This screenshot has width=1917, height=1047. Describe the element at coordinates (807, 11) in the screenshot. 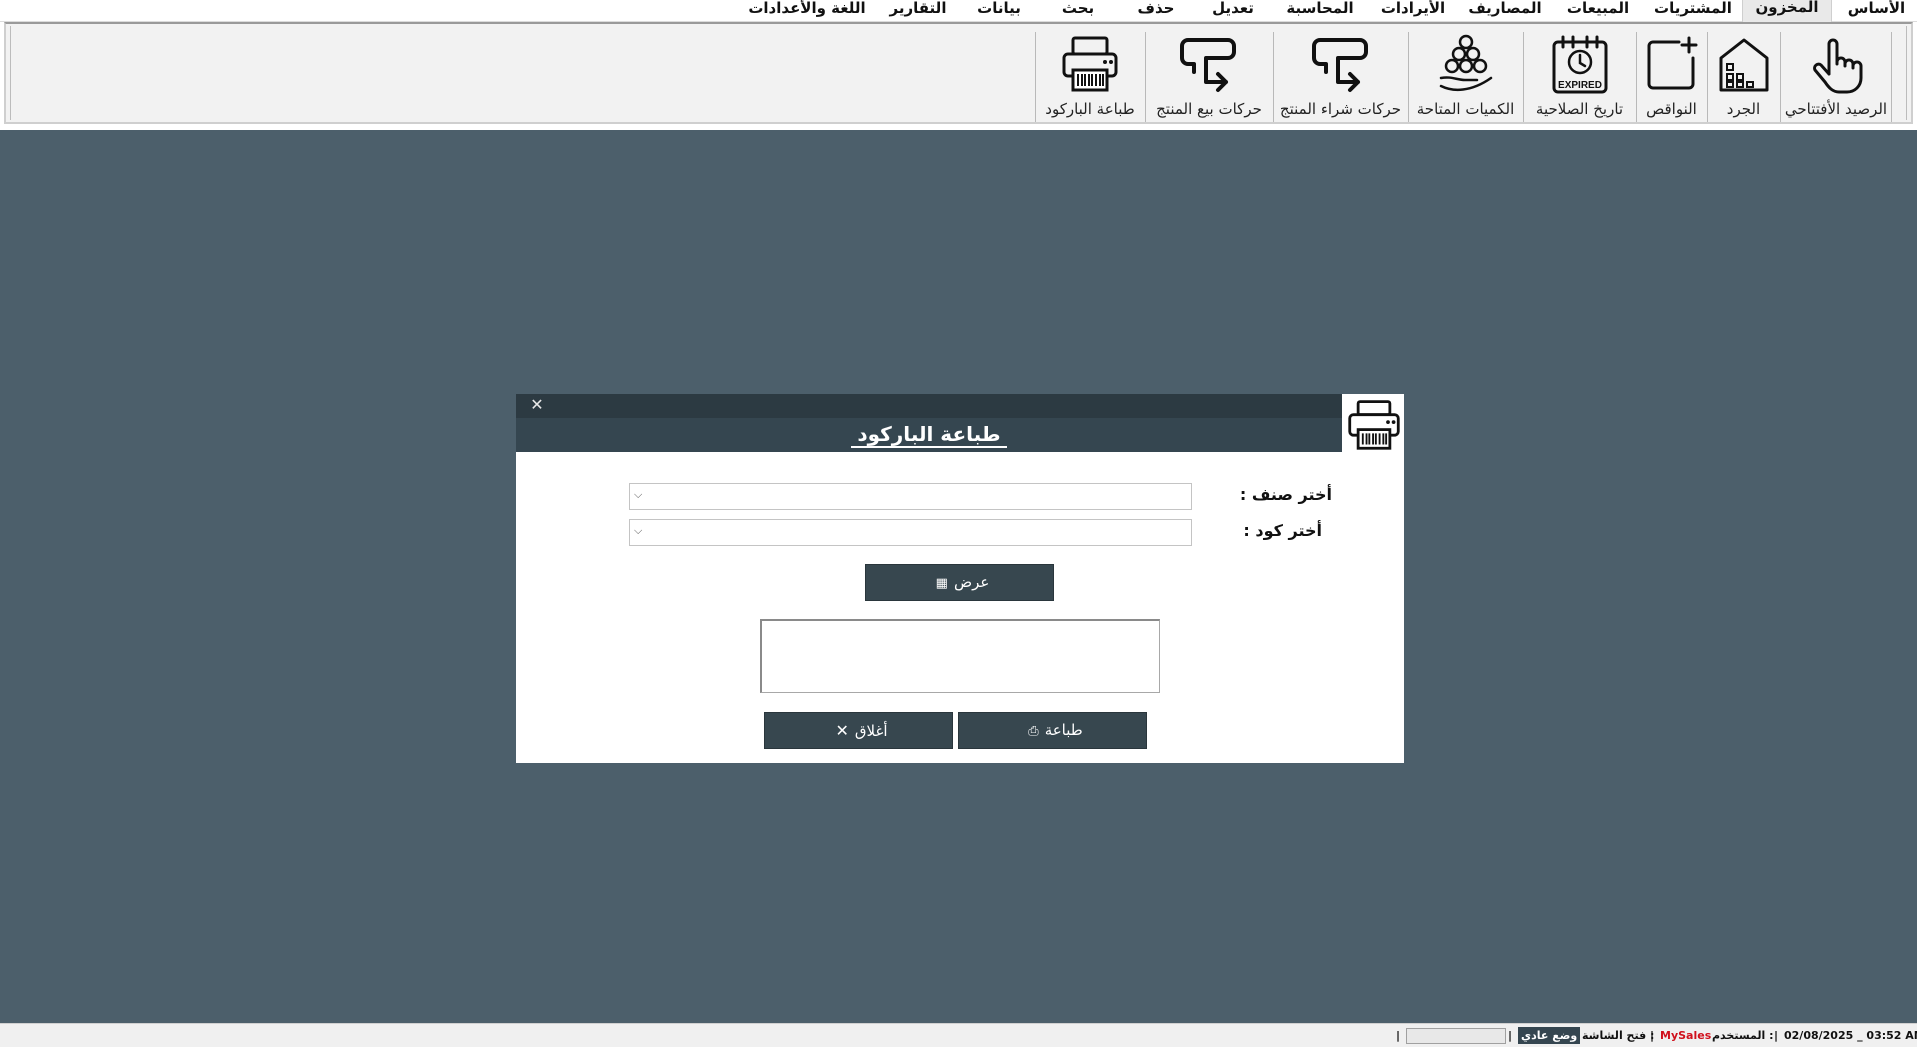

I see `menu-language-settings: اللغة والأعدادات` at that location.